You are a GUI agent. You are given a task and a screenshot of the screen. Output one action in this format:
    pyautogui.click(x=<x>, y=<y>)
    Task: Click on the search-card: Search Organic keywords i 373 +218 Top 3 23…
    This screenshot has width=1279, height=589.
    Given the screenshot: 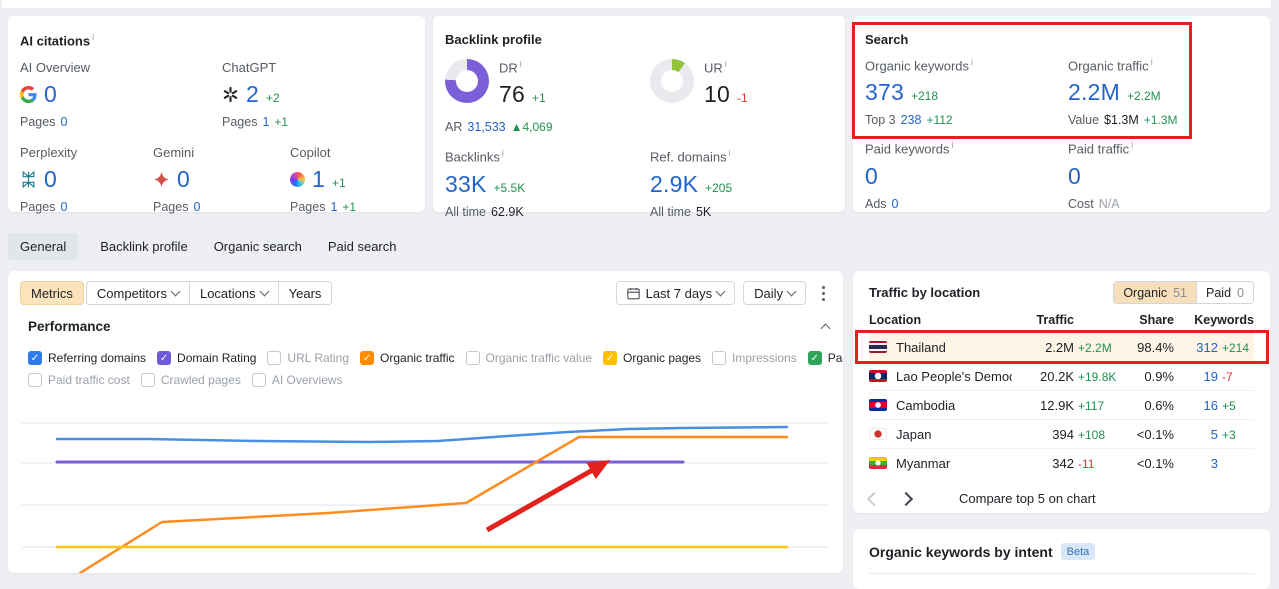 What is the action you would take?
    pyautogui.click(x=1061, y=114)
    